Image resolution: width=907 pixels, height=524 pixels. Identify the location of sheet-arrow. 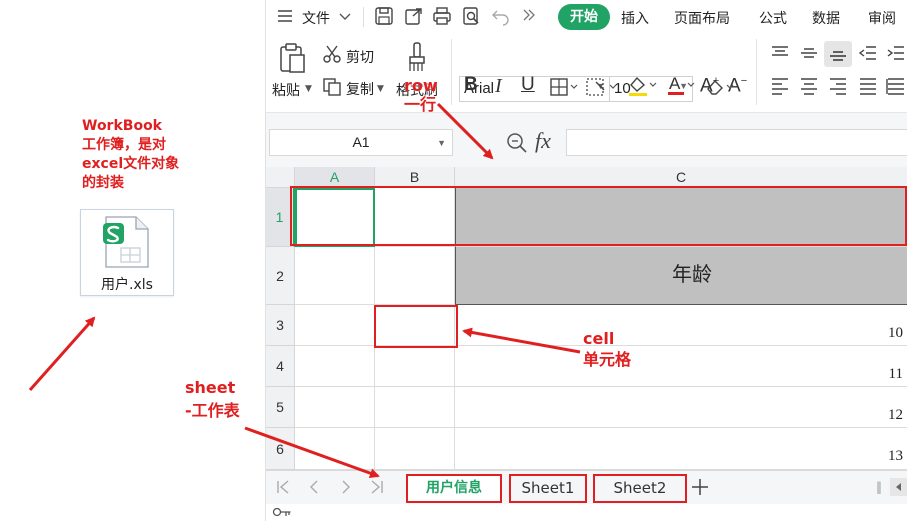
(312, 452).